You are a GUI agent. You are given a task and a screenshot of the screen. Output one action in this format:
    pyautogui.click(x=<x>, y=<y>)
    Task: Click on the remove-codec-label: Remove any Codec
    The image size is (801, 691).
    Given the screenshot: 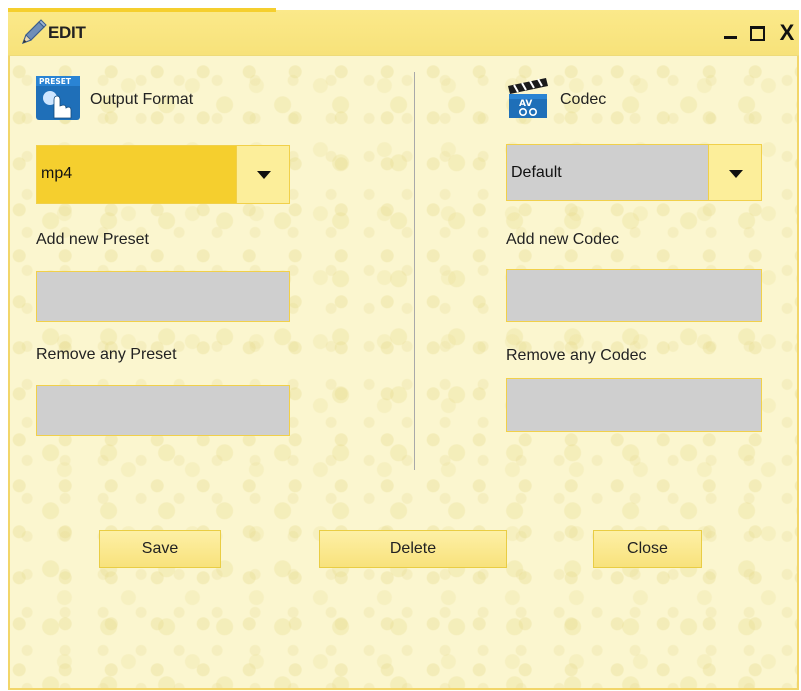 What is the action you would take?
    pyautogui.click(x=576, y=355)
    